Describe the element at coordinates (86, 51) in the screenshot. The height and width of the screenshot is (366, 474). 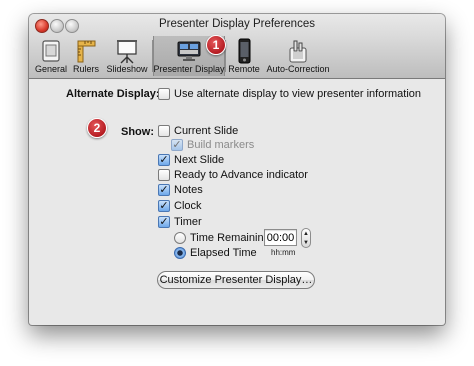
I see `rulers-icon` at that location.